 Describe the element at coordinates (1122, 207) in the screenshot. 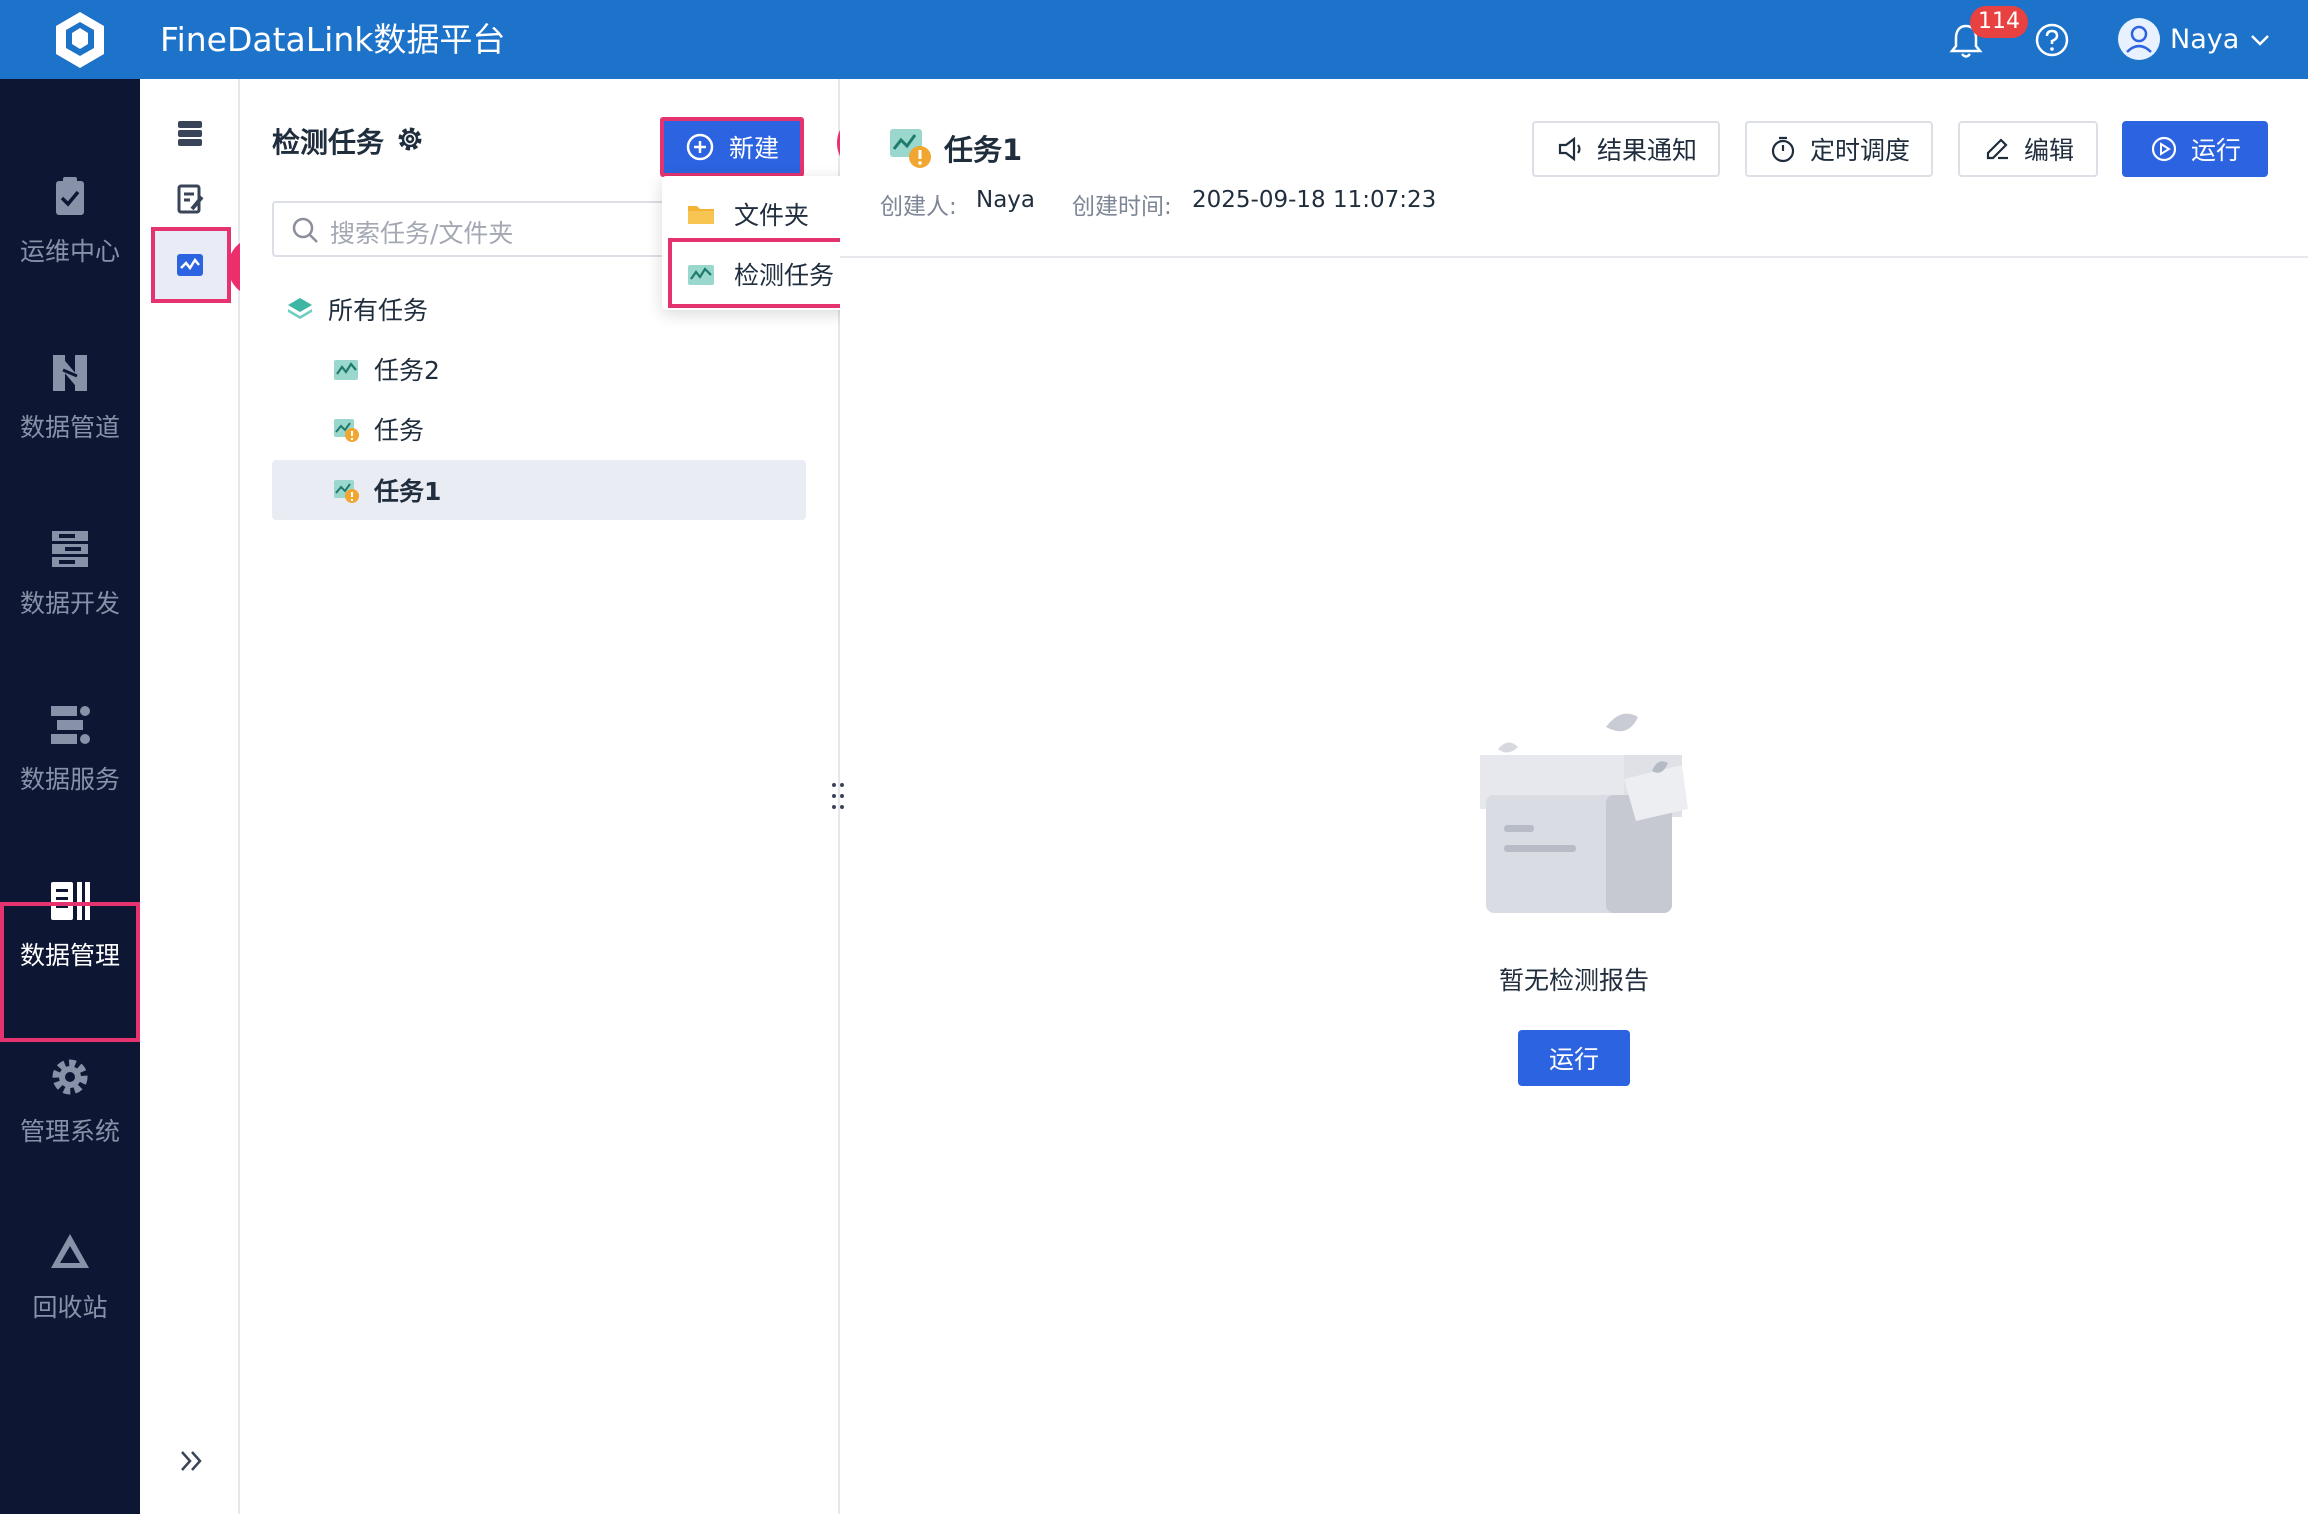

I see `created-time-label: 创建时间:` at that location.